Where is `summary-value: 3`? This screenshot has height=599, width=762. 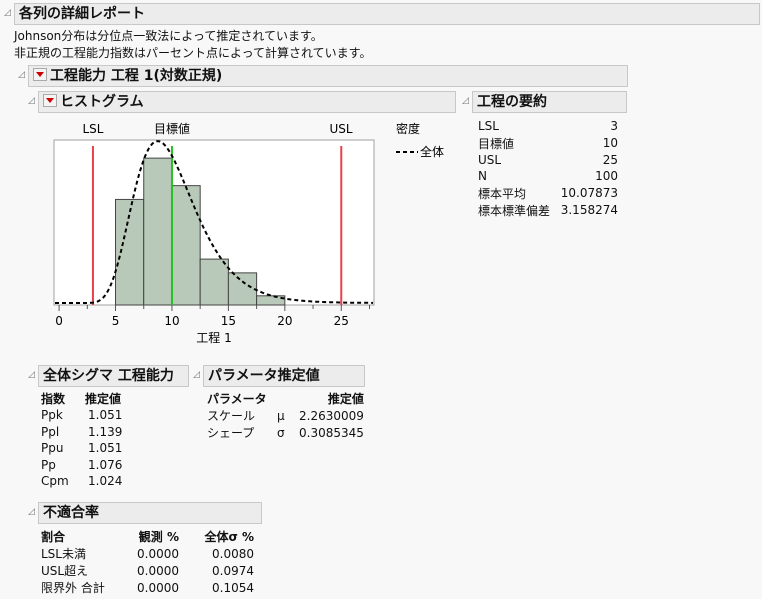 summary-value: 3 is located at coordinates (614, 126).